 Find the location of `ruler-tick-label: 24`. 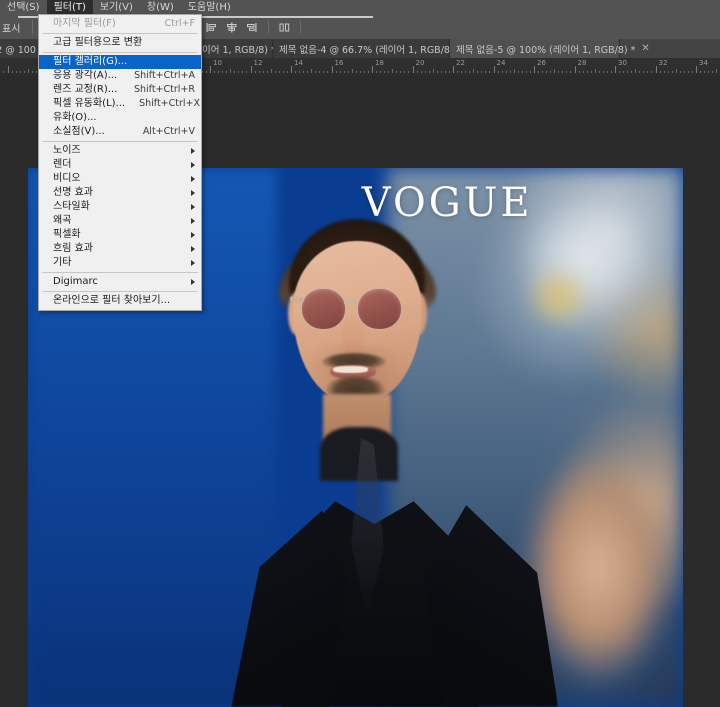

ruler-tick-label: 24 is located at coordinates (501, 63).